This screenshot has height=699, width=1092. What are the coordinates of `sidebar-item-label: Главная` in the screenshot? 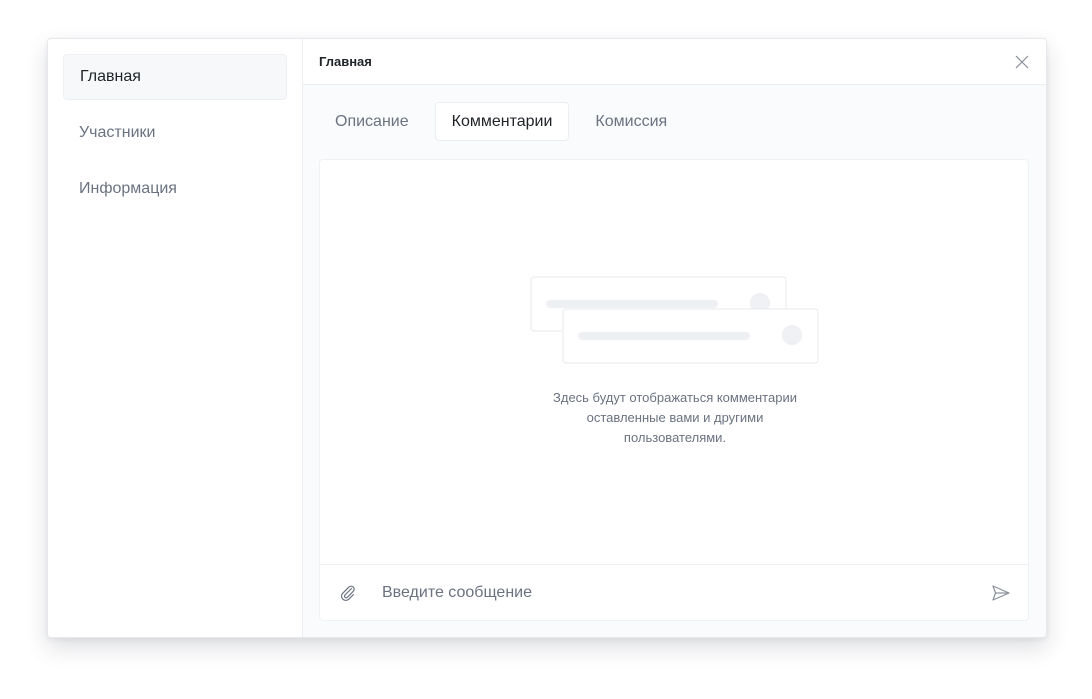 It's located at (110, 76).